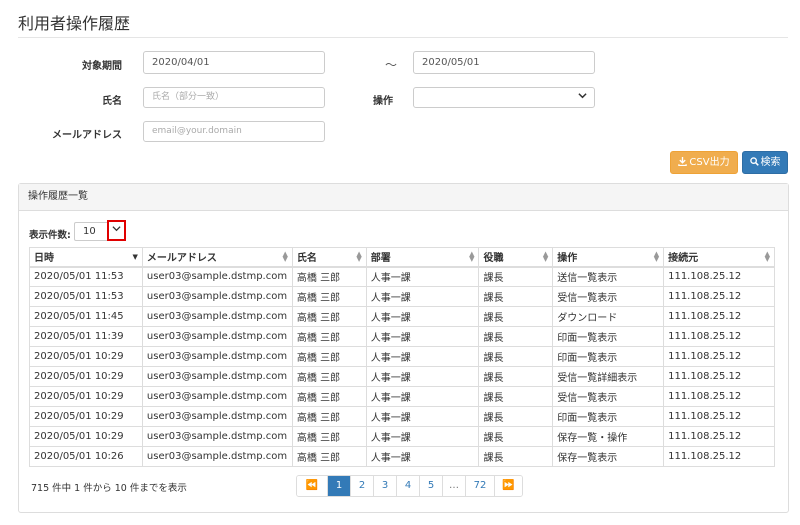  Describe the element at coordinates (608, 376) in the screenshot. I see `table-cell: 受信一覧詳細表示` at that location.